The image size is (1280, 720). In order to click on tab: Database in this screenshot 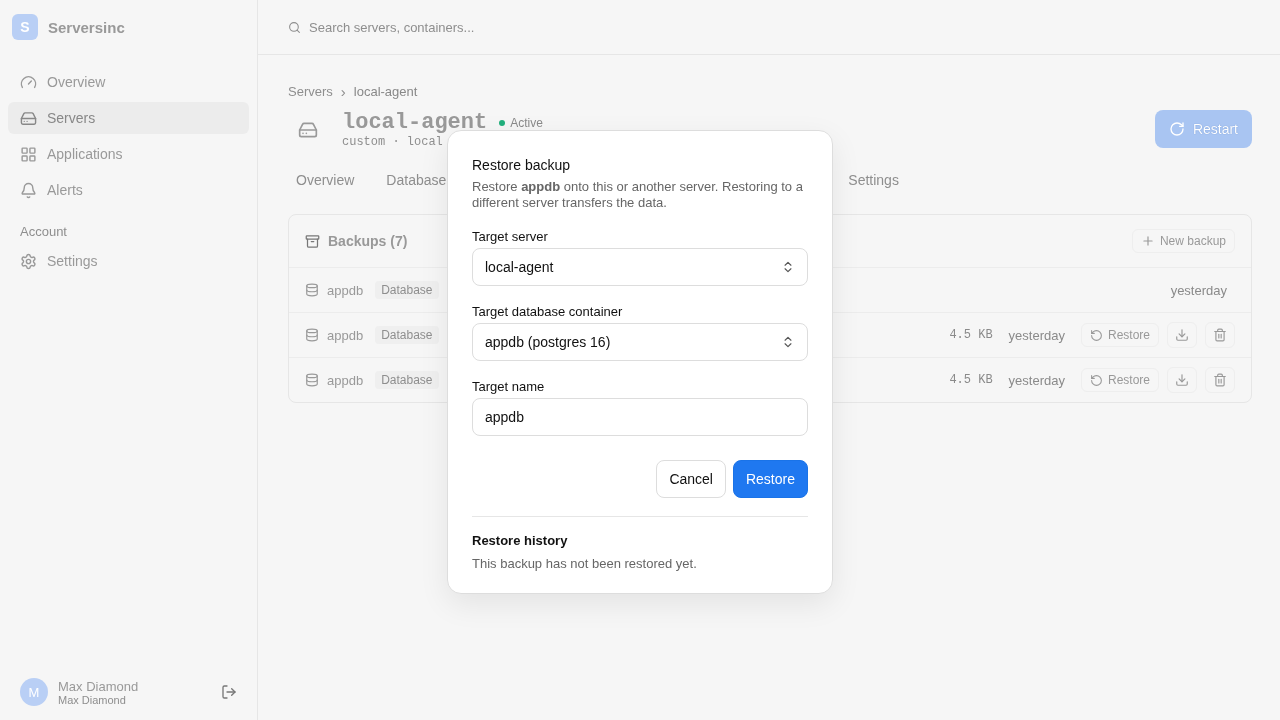, I will do `click(416, 180)`.